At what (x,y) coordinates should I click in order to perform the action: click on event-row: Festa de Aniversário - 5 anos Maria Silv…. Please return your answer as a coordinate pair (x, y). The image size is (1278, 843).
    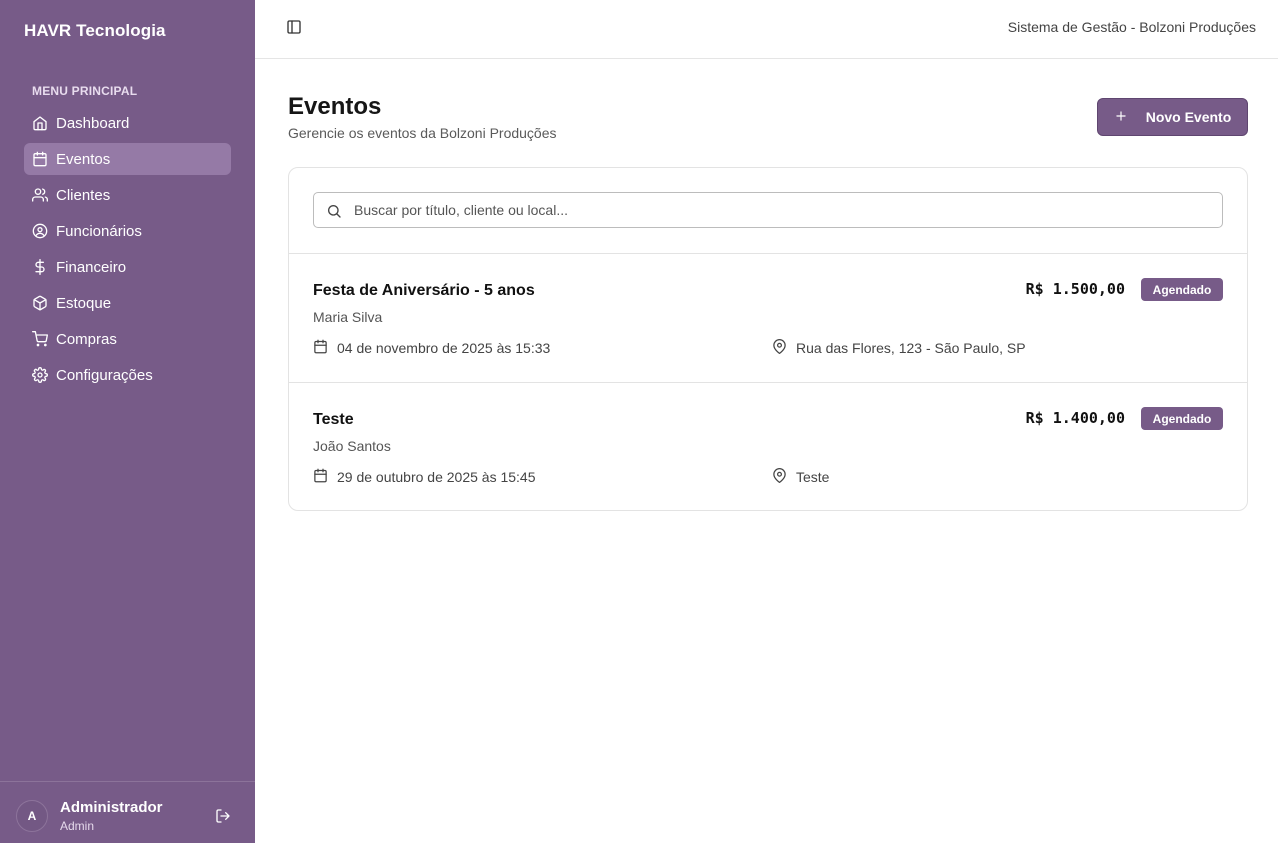
    Looking at the image, I should click on (768, 317).